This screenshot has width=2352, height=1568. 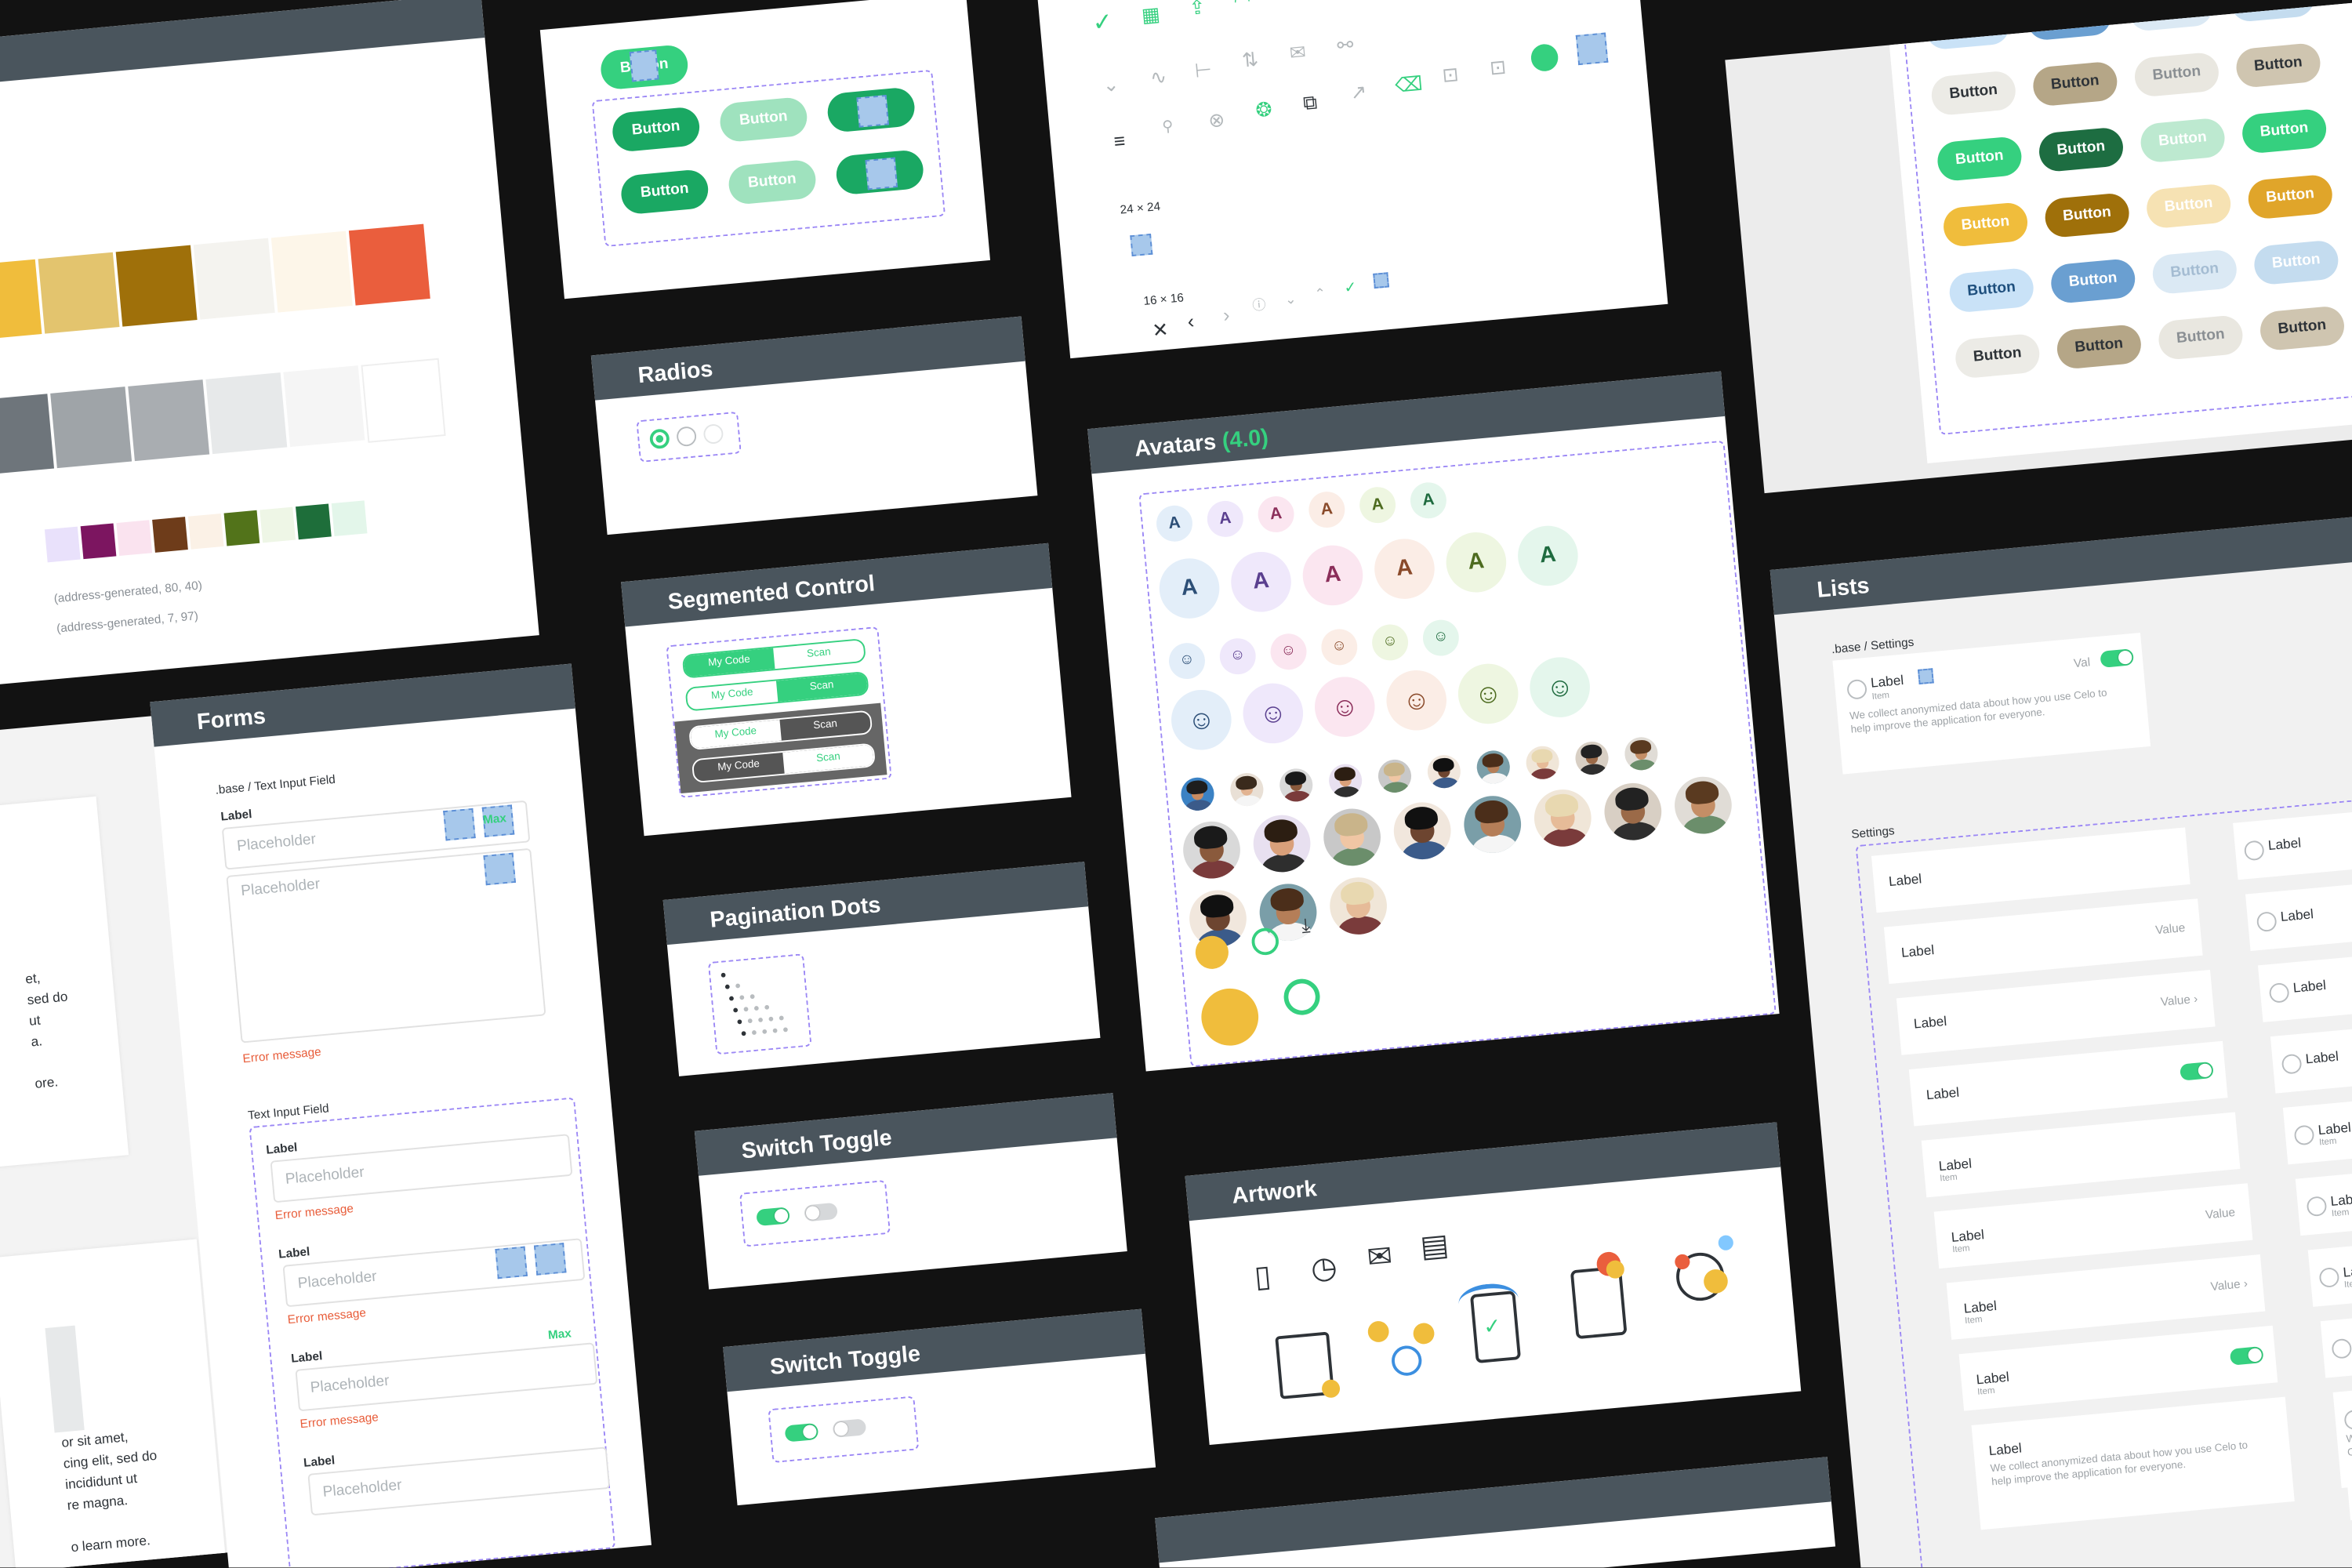 I want to click on chevron-up-icon: ⌃, so click(x=1320, y=293).